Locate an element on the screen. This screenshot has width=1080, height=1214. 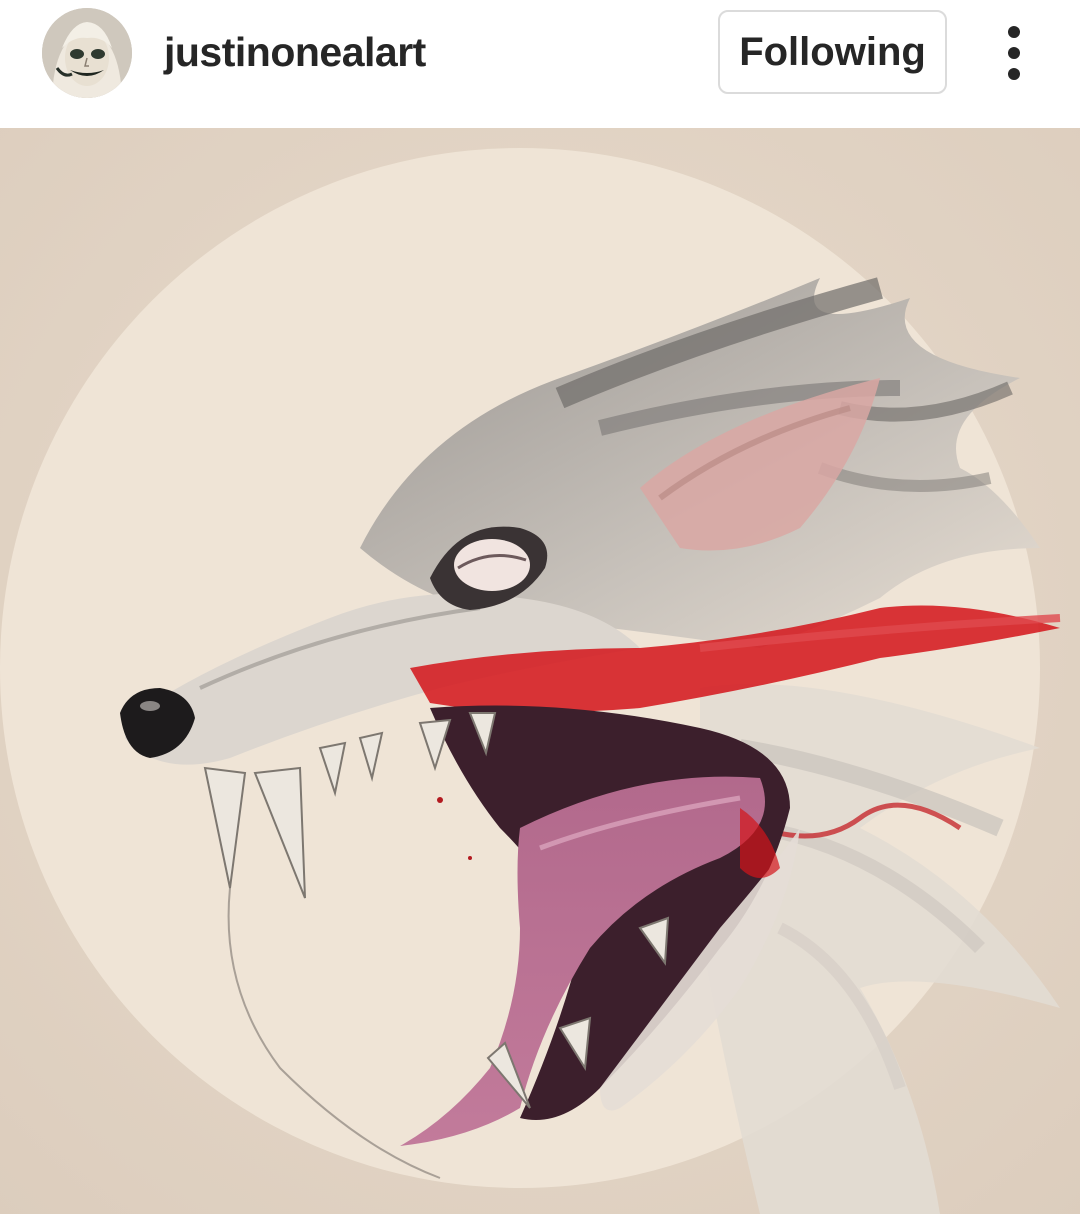
avatar-portrait is located at coordinates (87, 53).